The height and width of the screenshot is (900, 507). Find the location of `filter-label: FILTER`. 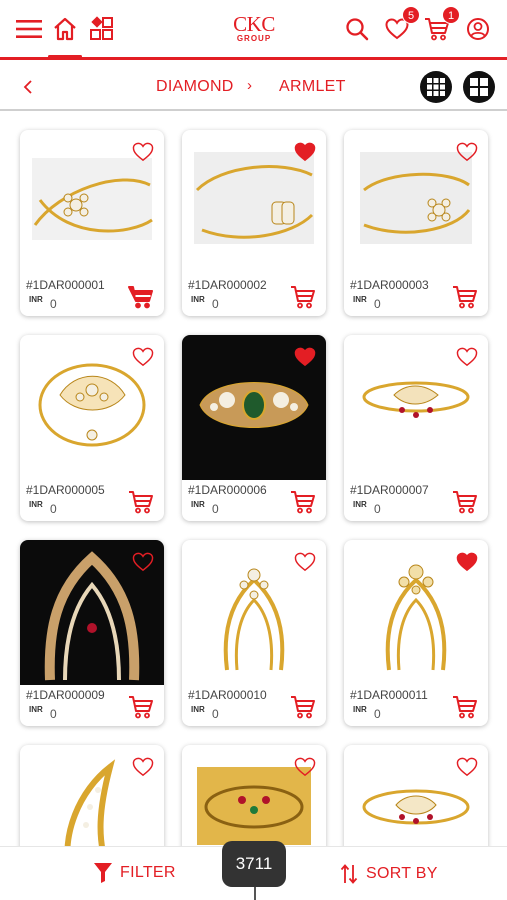

filter-label: FILTER is located at coordinates (148, 872).